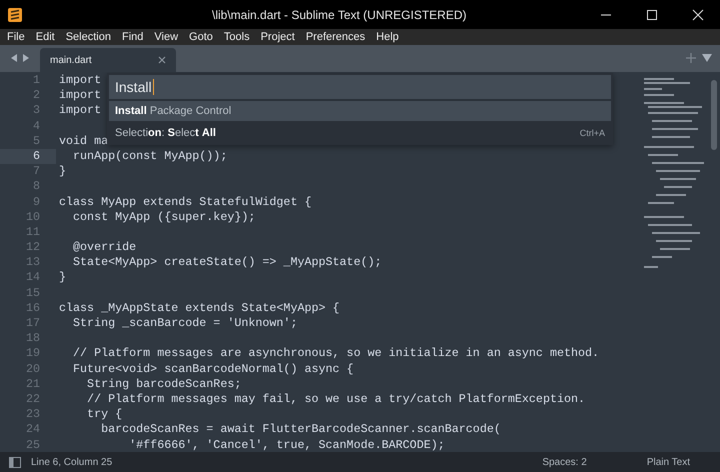  Describe the element at coordinates (32, 217) in the screenshot. I see `line-number: 10` at that location.